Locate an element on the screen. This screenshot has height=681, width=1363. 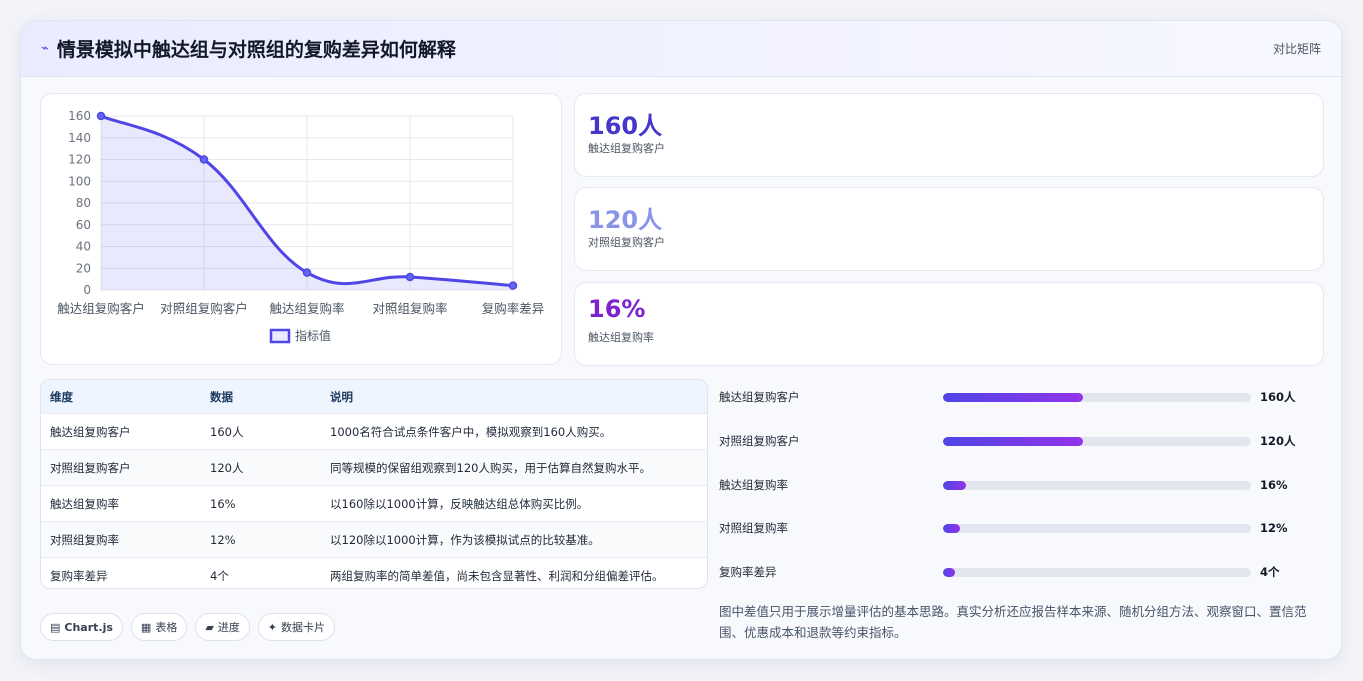
legend-swatch is located at coordinates (280, 336).